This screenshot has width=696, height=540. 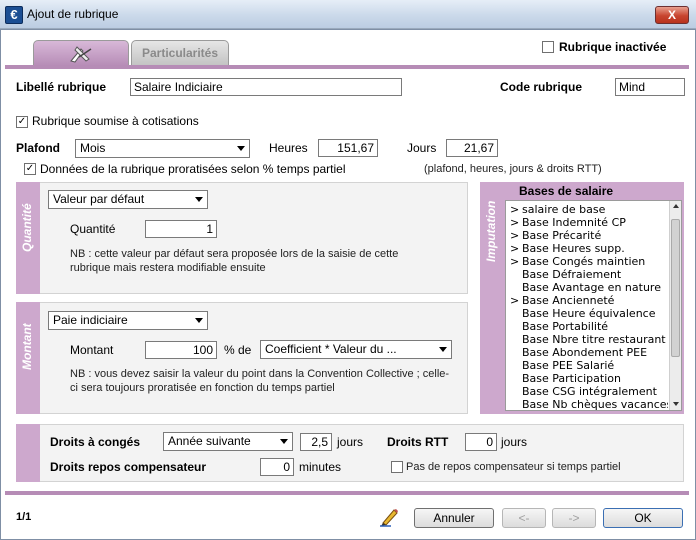 I want to click on list-item-label: Base Heures supp., so click(x=573, y=248).